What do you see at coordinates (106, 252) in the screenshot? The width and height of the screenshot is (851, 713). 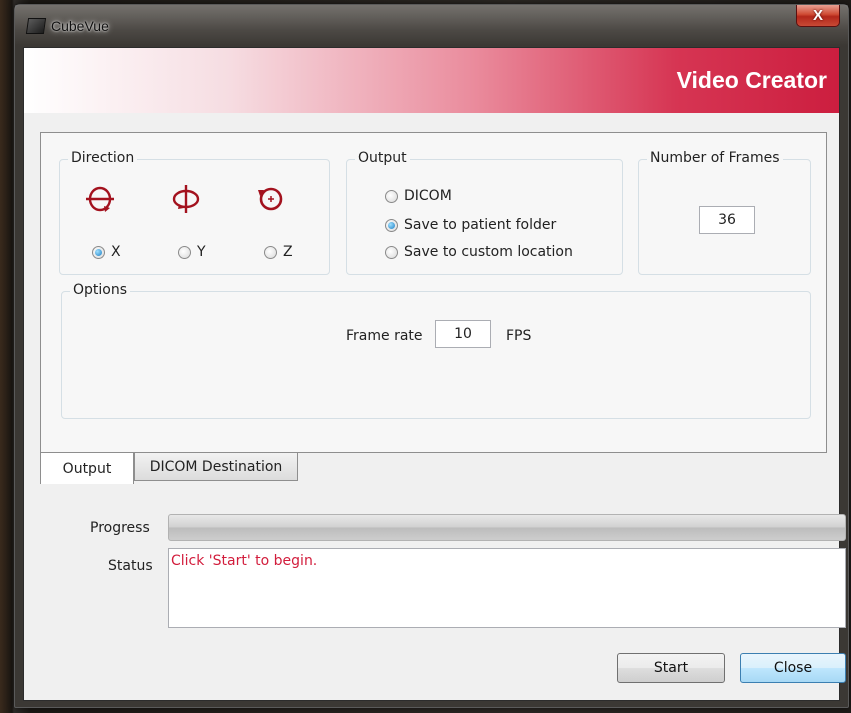 I see `direction-x-radio: X` at bounding box center [106, 252].